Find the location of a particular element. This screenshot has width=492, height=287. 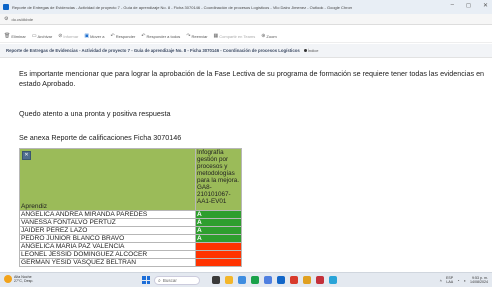

outlook-icon is located at coordinates (6, 7).